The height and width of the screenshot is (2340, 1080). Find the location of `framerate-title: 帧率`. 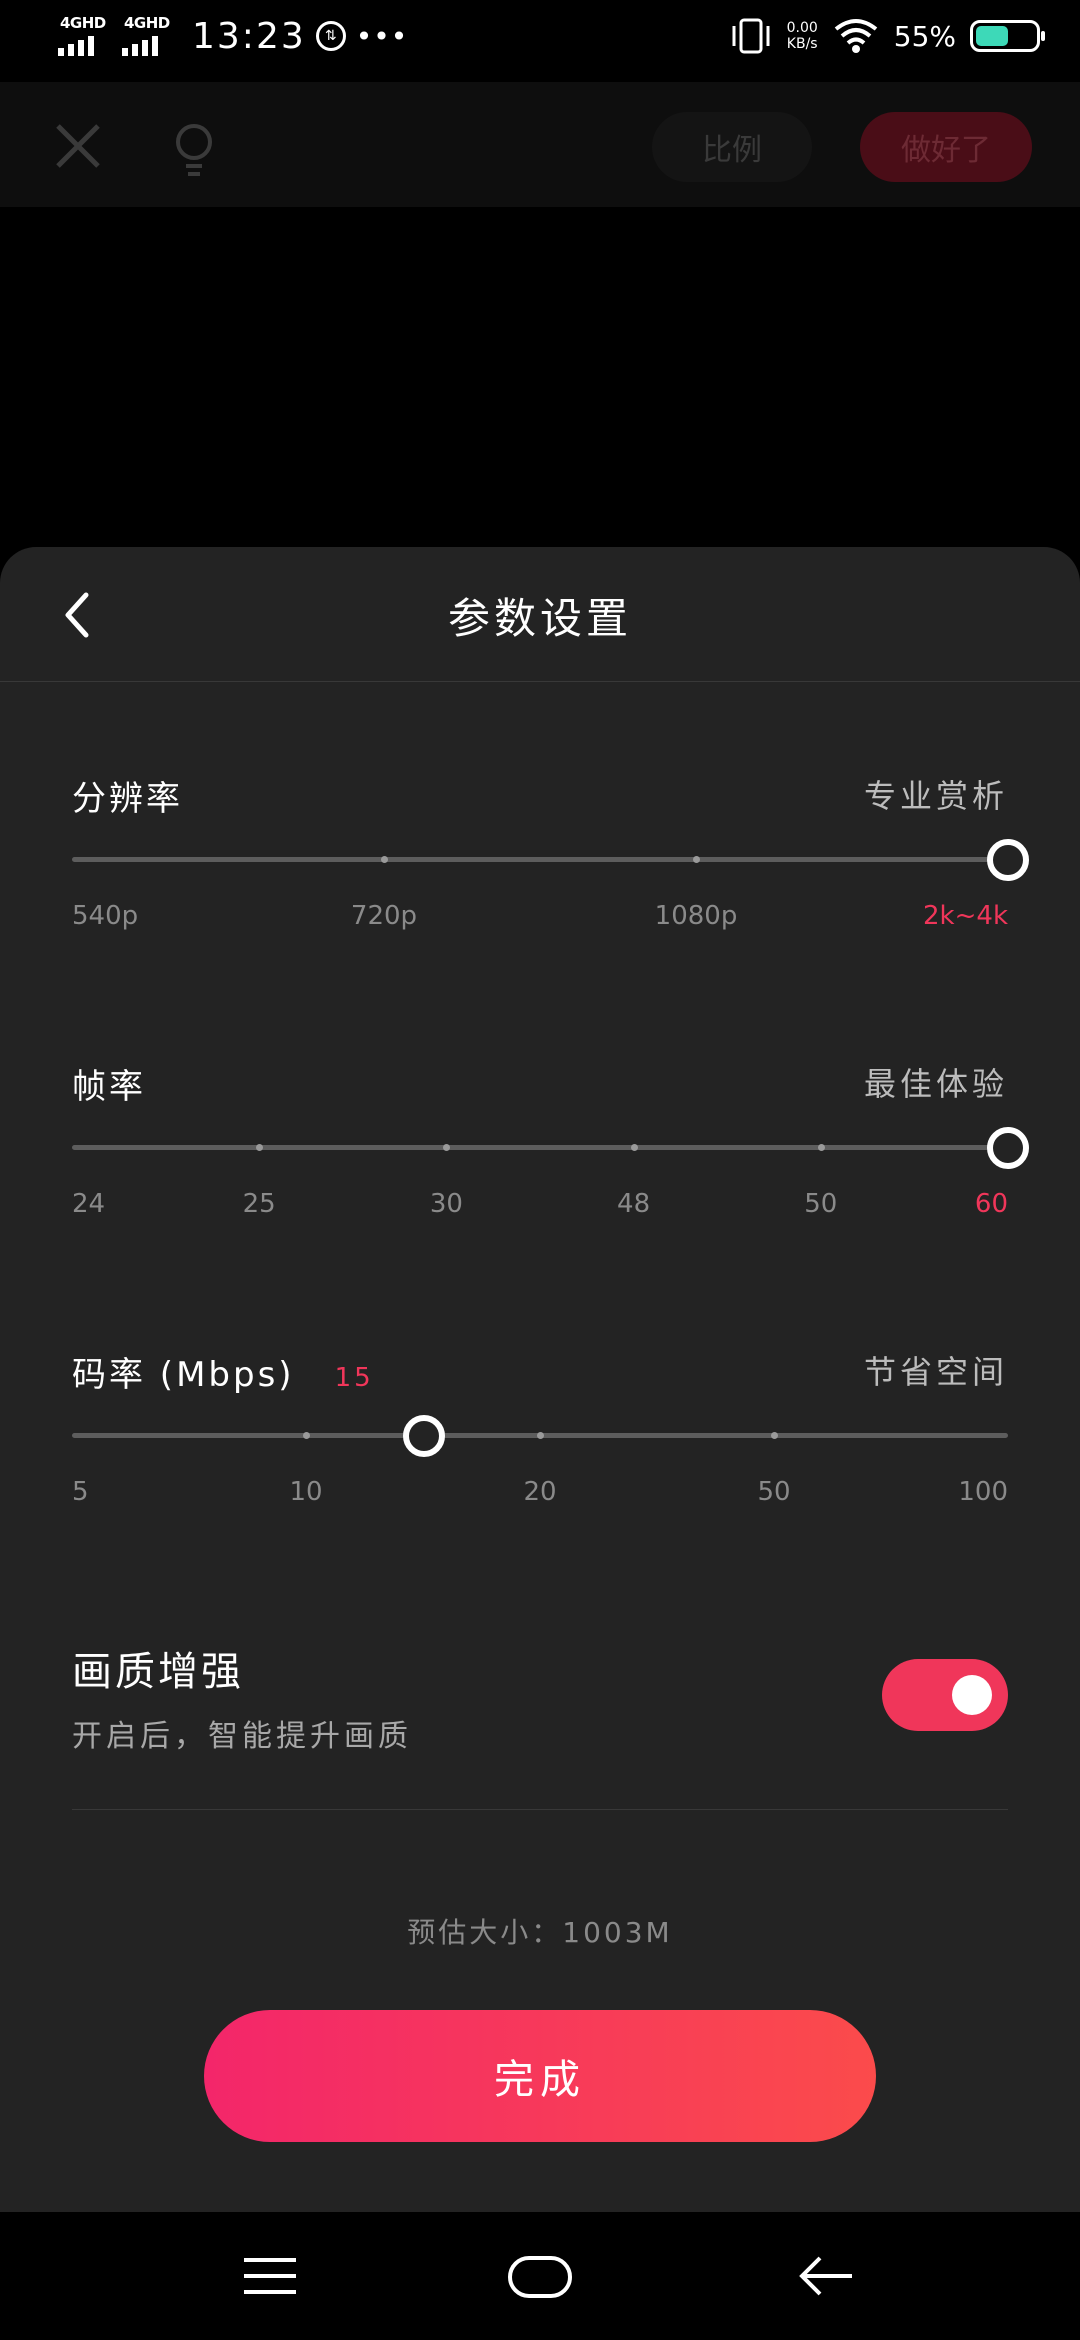

framerate-title: 帧率 is located at coordinates (109, 1087).